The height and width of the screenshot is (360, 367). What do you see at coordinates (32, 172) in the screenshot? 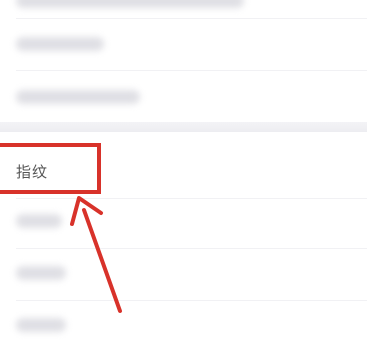
I see `fingerprint-label: 指纹` at bounding box center [32, 172].